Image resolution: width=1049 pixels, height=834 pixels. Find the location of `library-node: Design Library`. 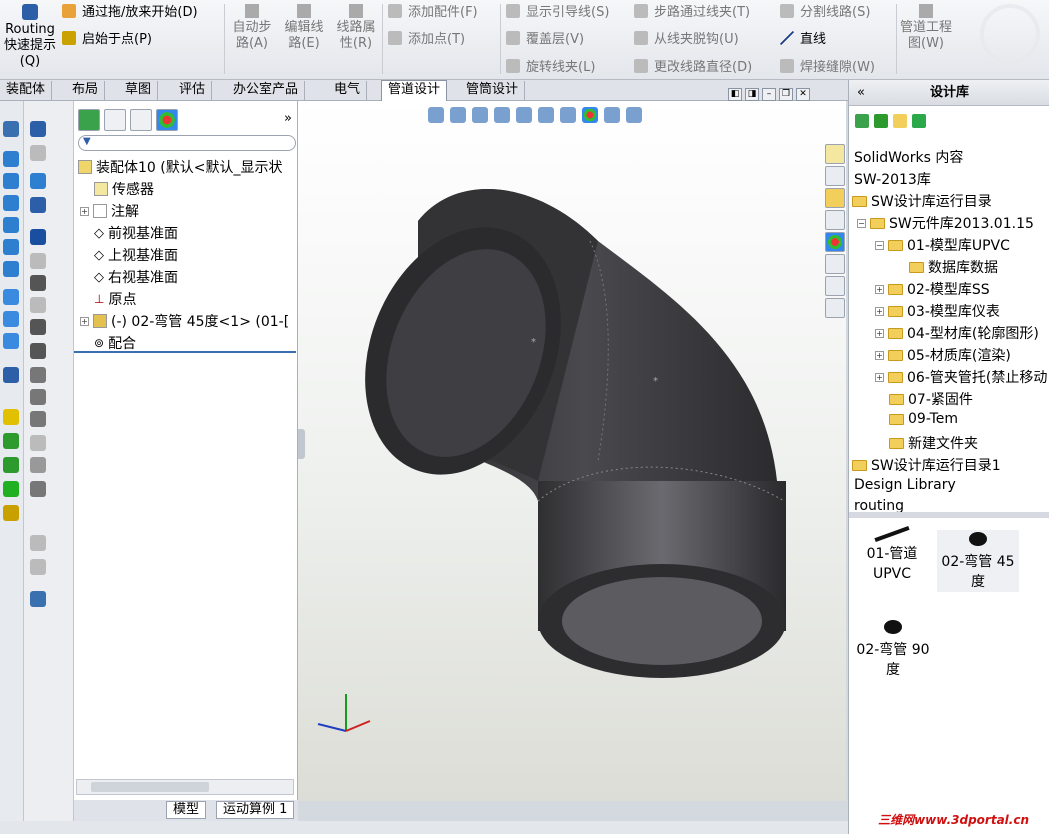

library-node: Design Library is located at coordinates (905, 485).